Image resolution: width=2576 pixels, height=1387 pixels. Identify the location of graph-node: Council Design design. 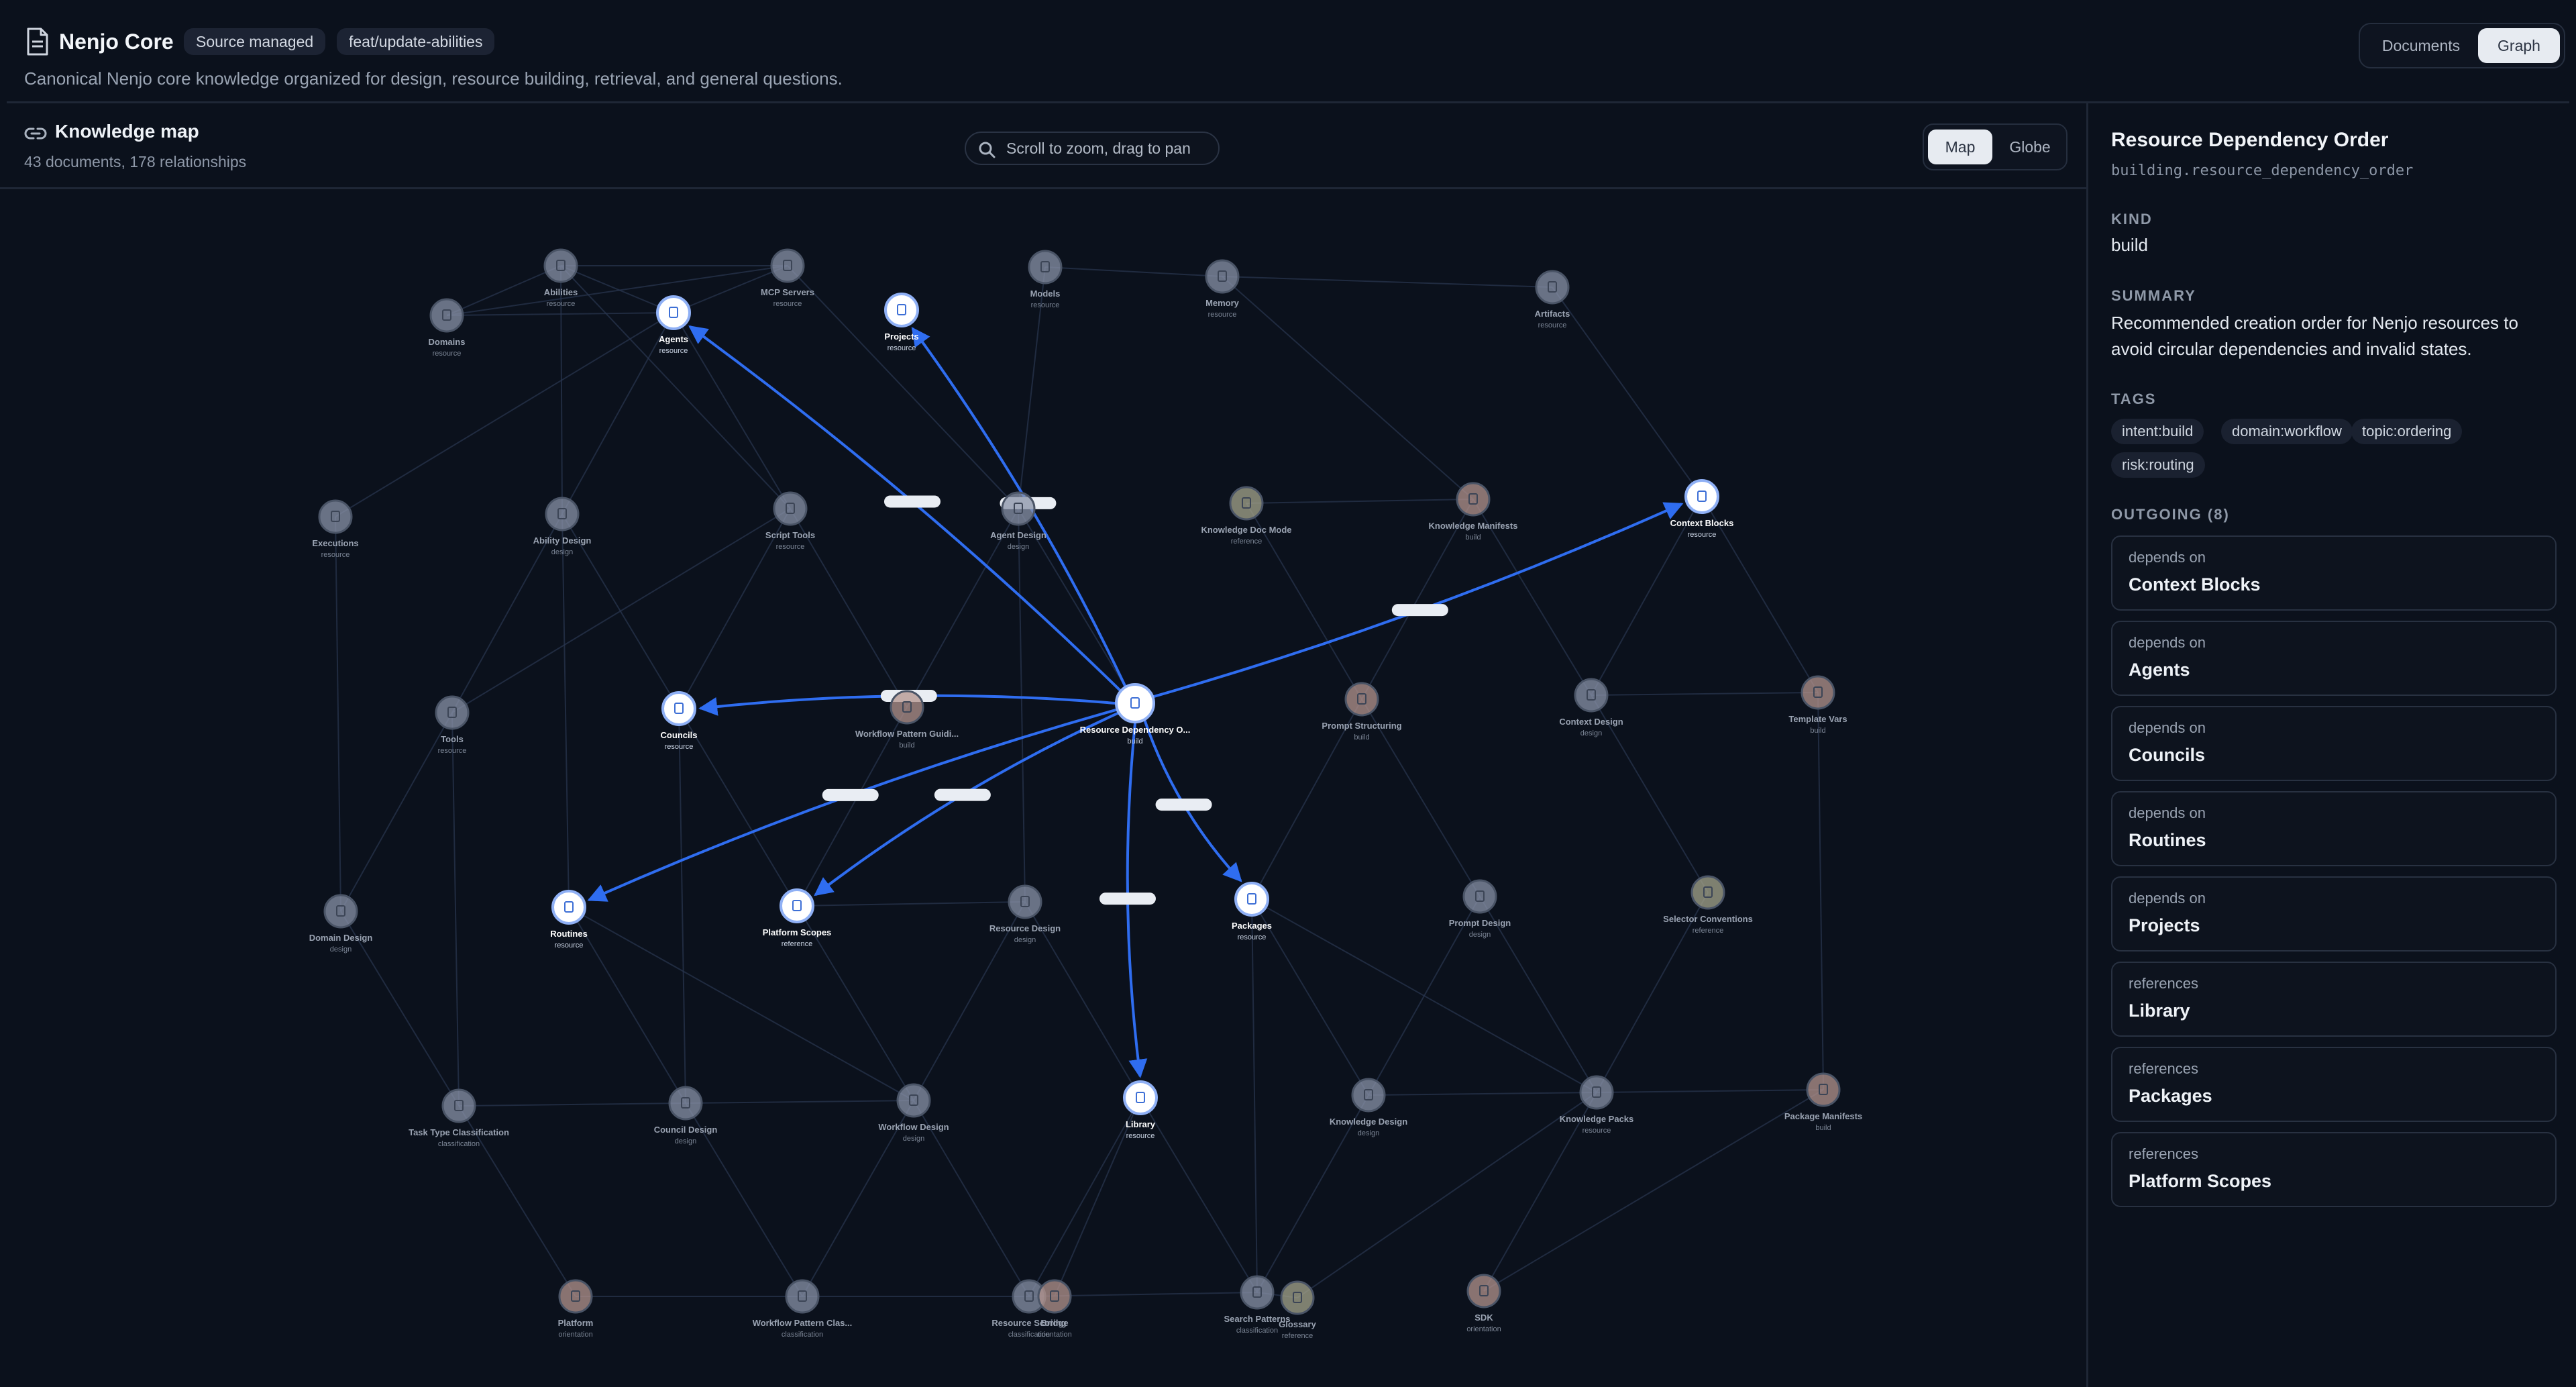
(686, 1115).